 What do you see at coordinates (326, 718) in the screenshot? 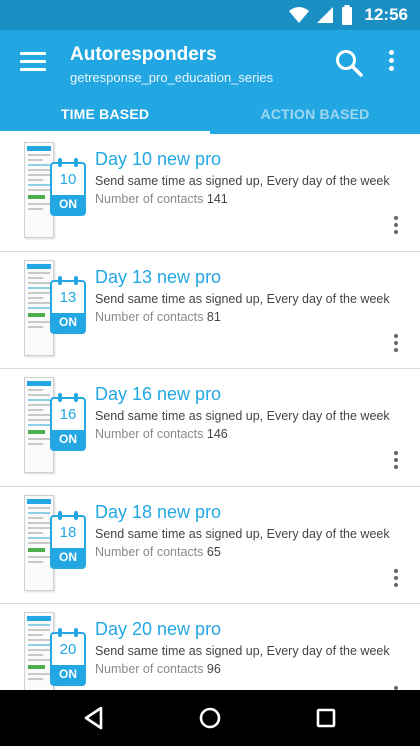
I see `recents-icon` at bounding box center [326, 718].